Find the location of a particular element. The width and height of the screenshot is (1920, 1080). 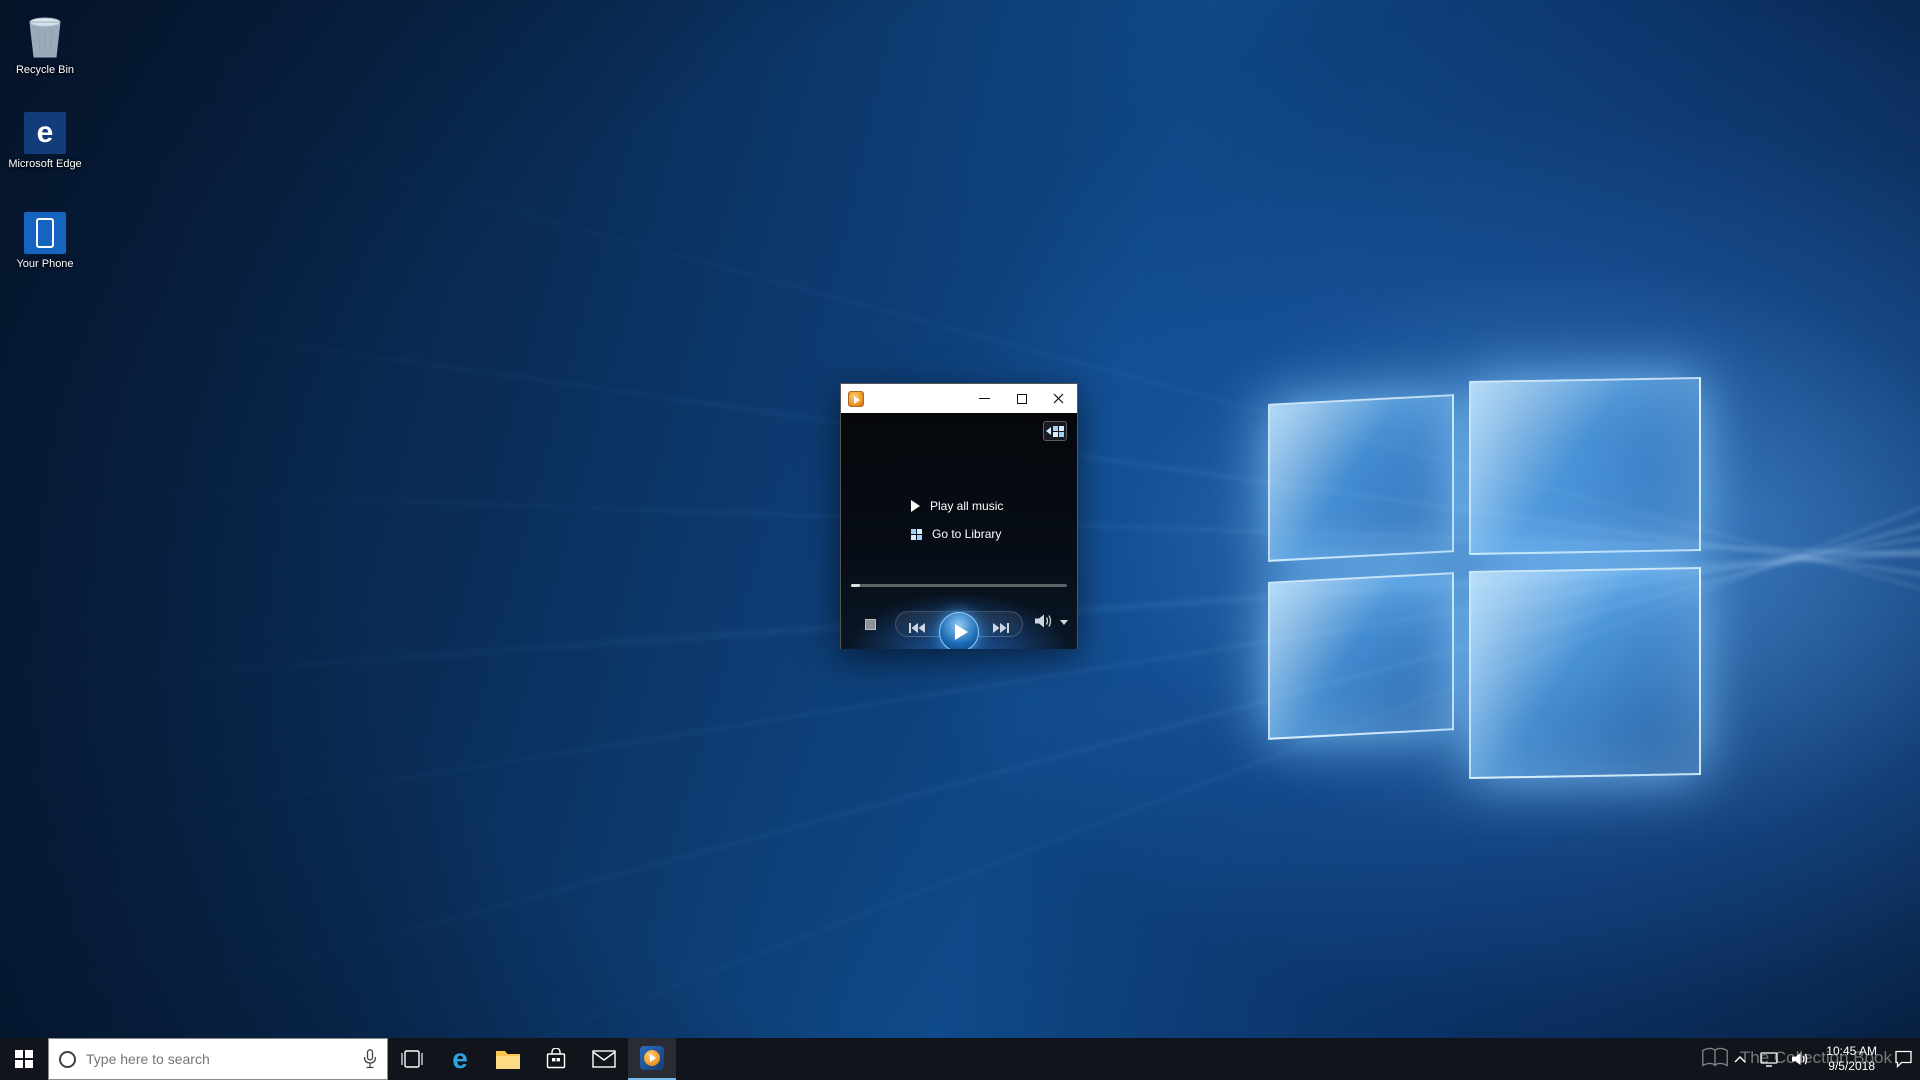

window-titlebar is located at coordinates (959, 398).